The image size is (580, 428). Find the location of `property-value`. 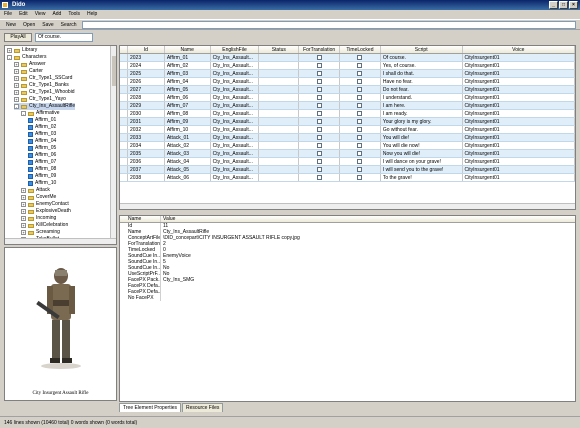

property-value is located at coordinates (367, 298).